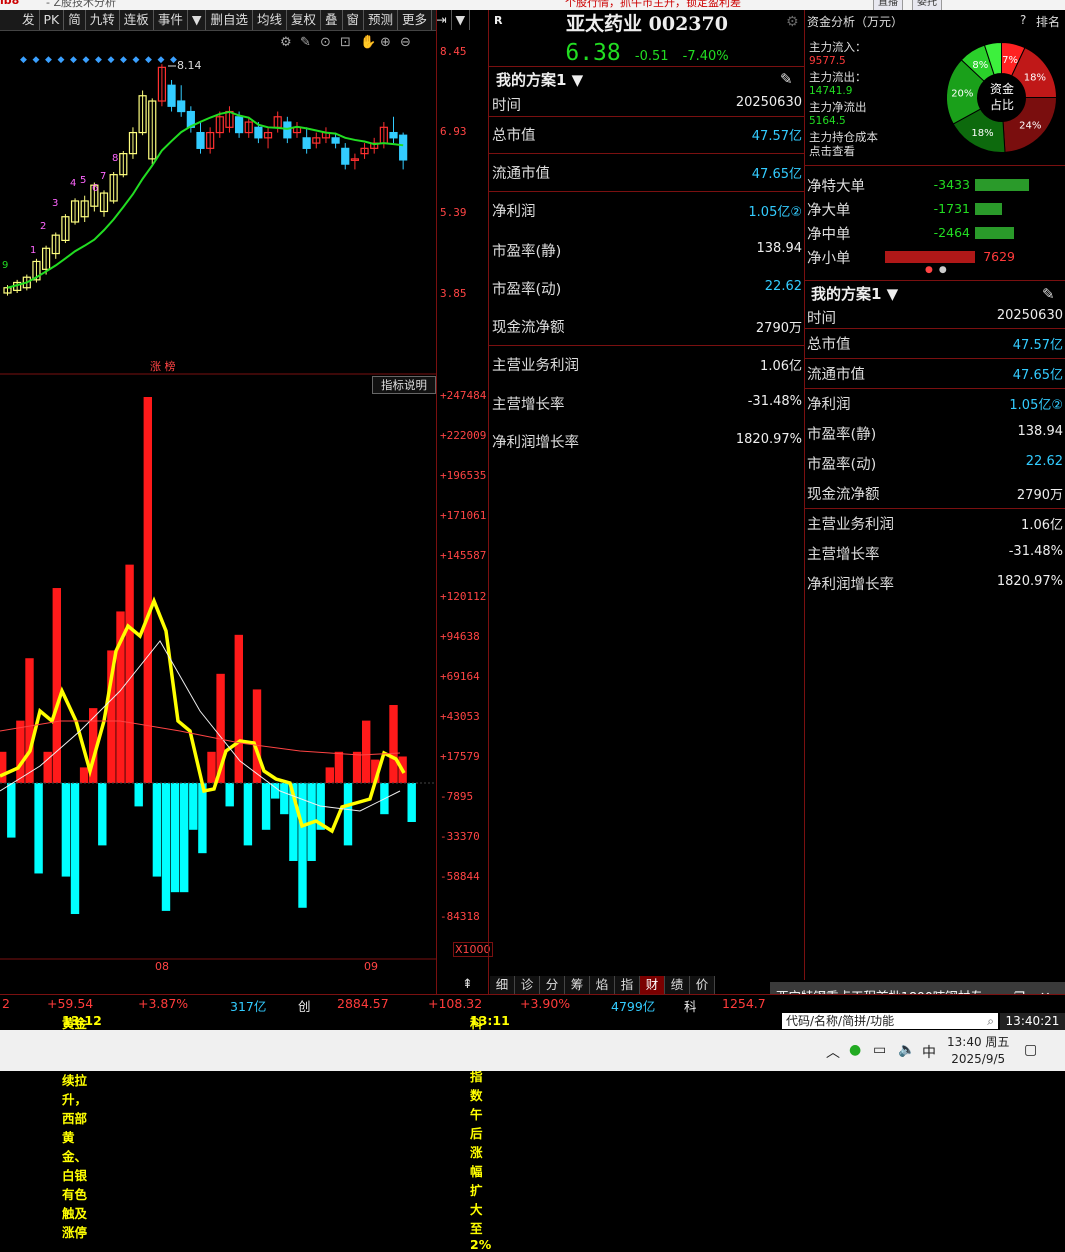 This screenshot has height=1252, width=1065. Describe the element at coordinates (832, 151) in the screenshot. I see `cost-link: 点击查看` at that location.